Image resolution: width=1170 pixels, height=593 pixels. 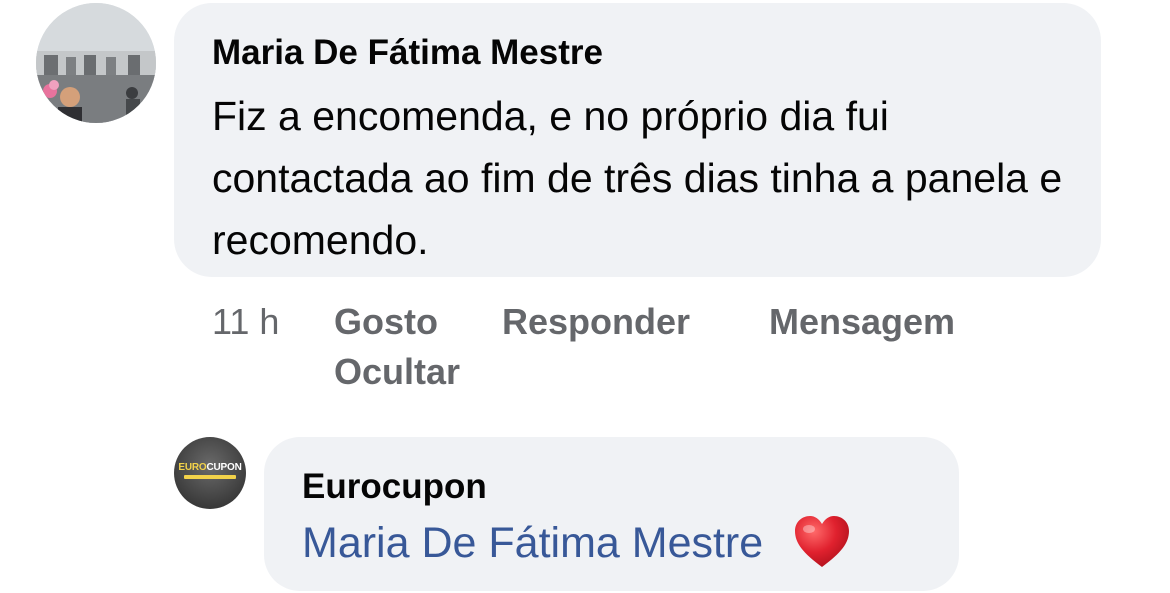 I want to click on avatar-maria, so click(x=96, y=63).